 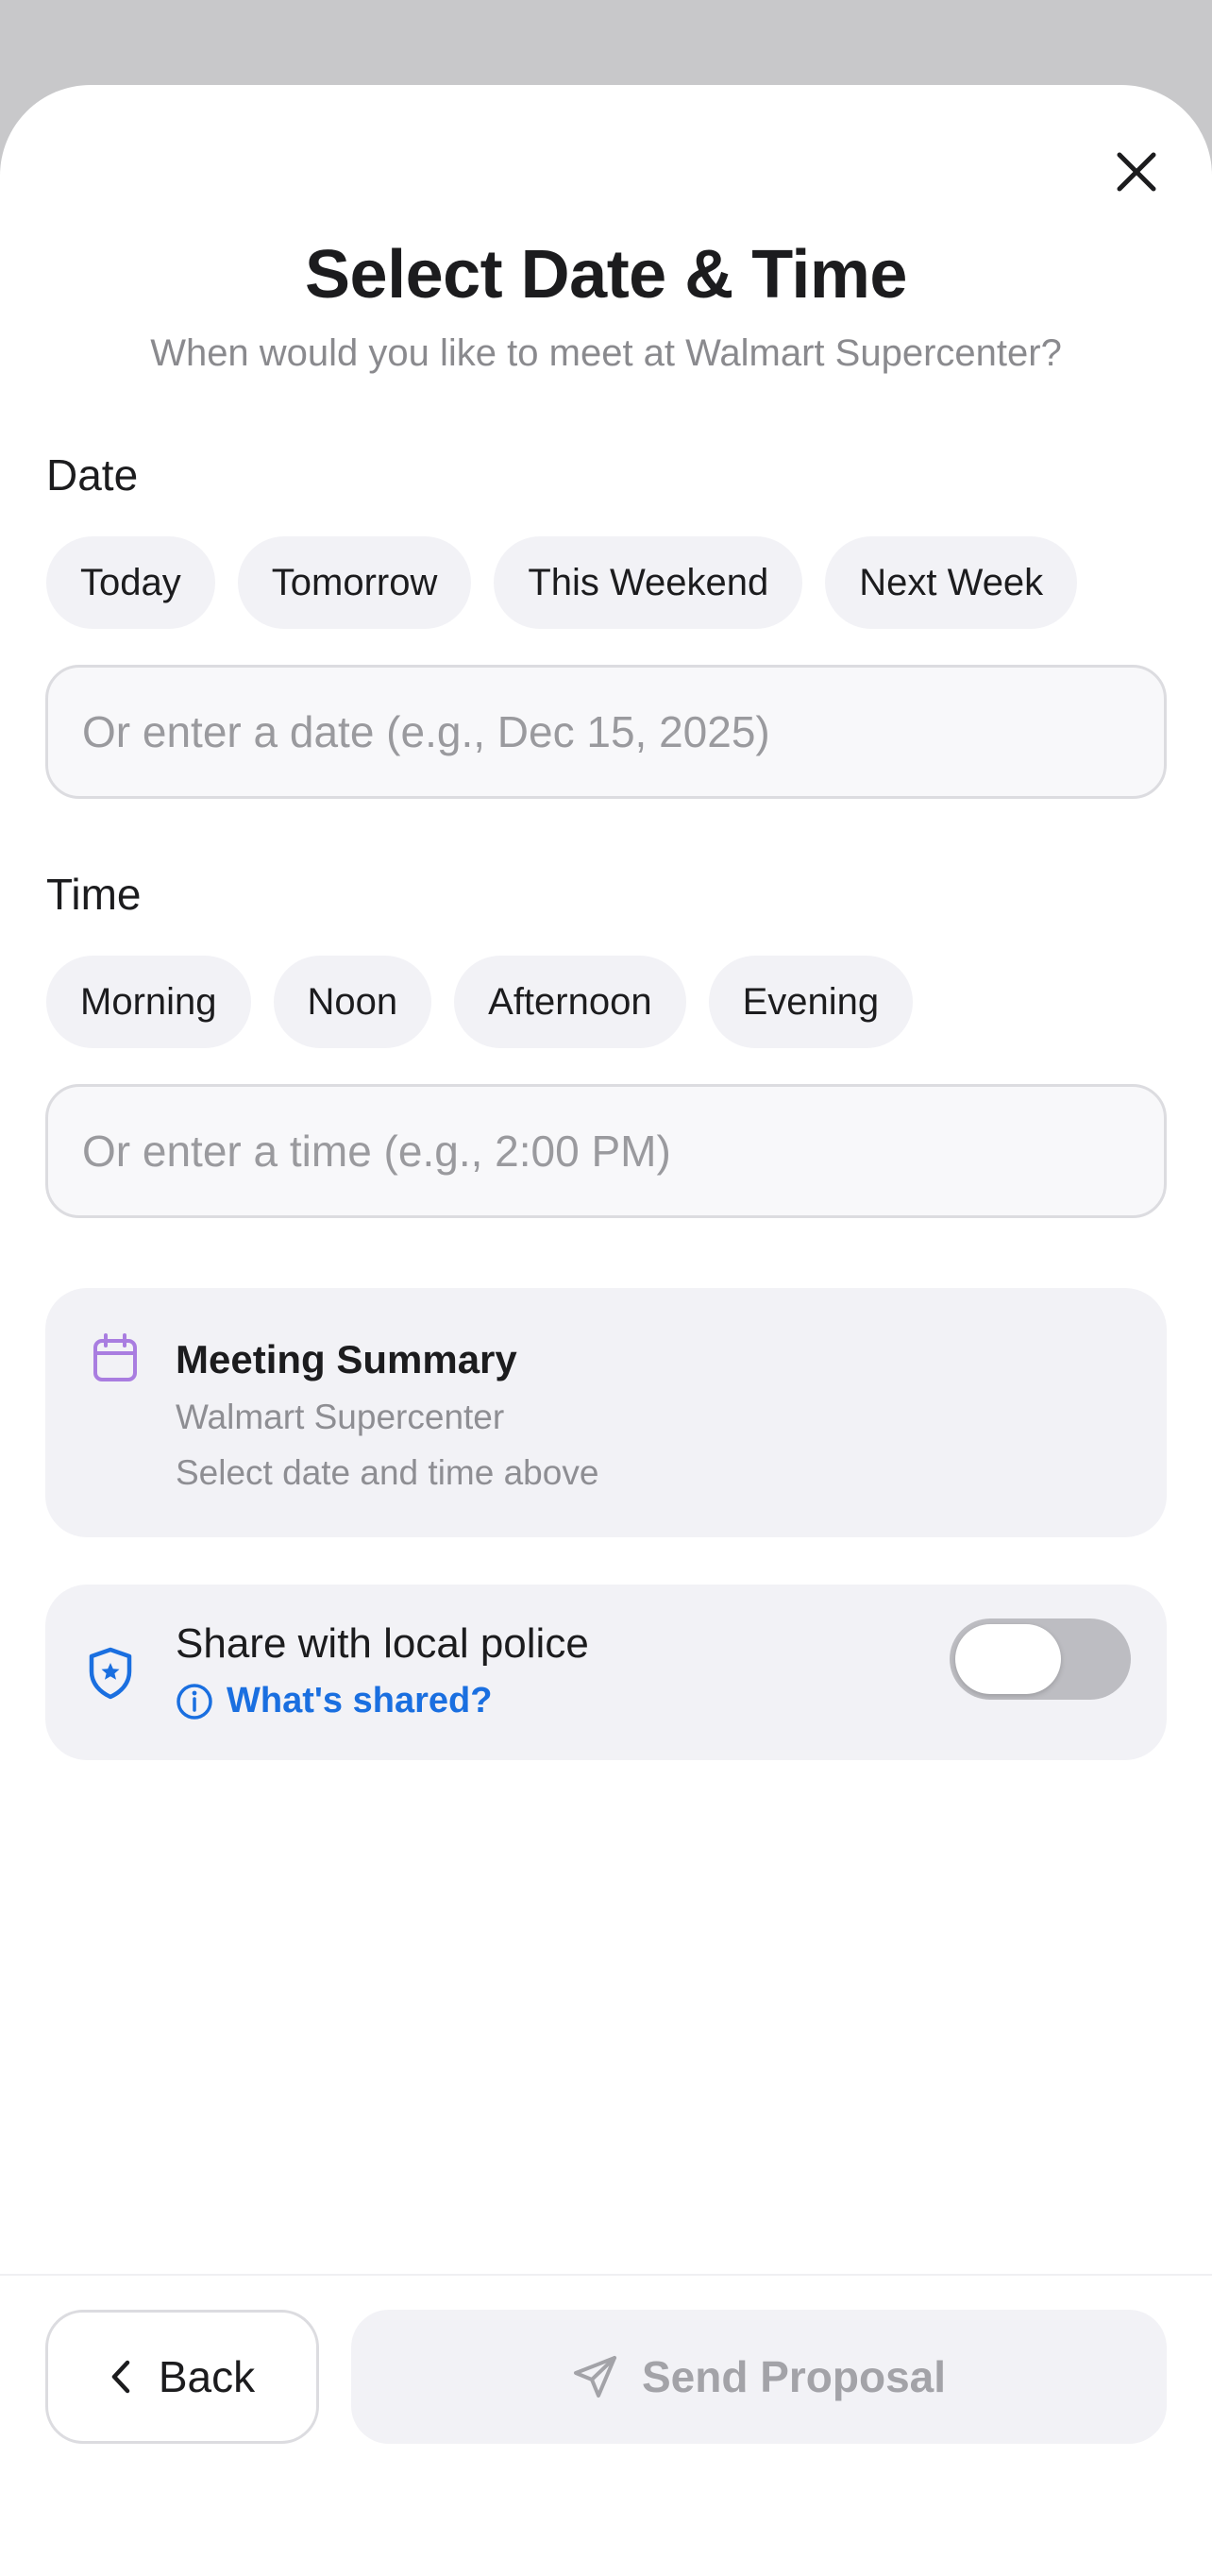 I want to click on time-section-label: Time, so click(x=94, y=894).